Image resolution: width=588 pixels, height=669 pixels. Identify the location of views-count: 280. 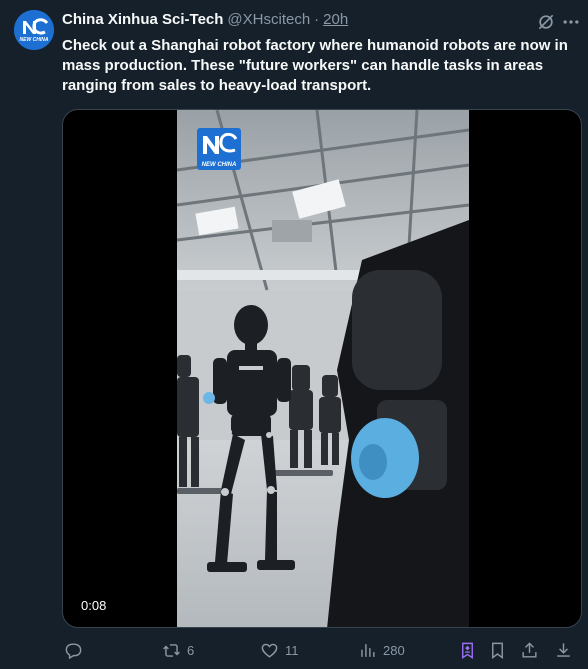
(394, 650).